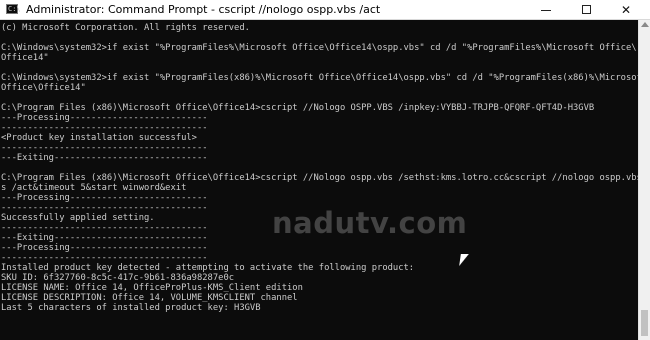  Describe the element at coordinates (644, 323) in the screenshot. I see `scrollbar-thumb` at that location.